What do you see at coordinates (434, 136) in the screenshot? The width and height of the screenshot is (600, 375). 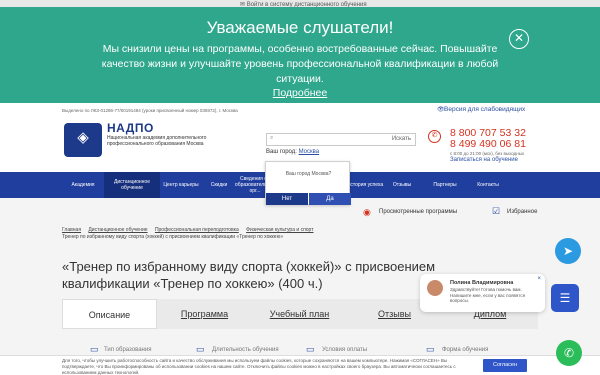 I see `phone-icon: ✆` at bounding box center [434, 136].